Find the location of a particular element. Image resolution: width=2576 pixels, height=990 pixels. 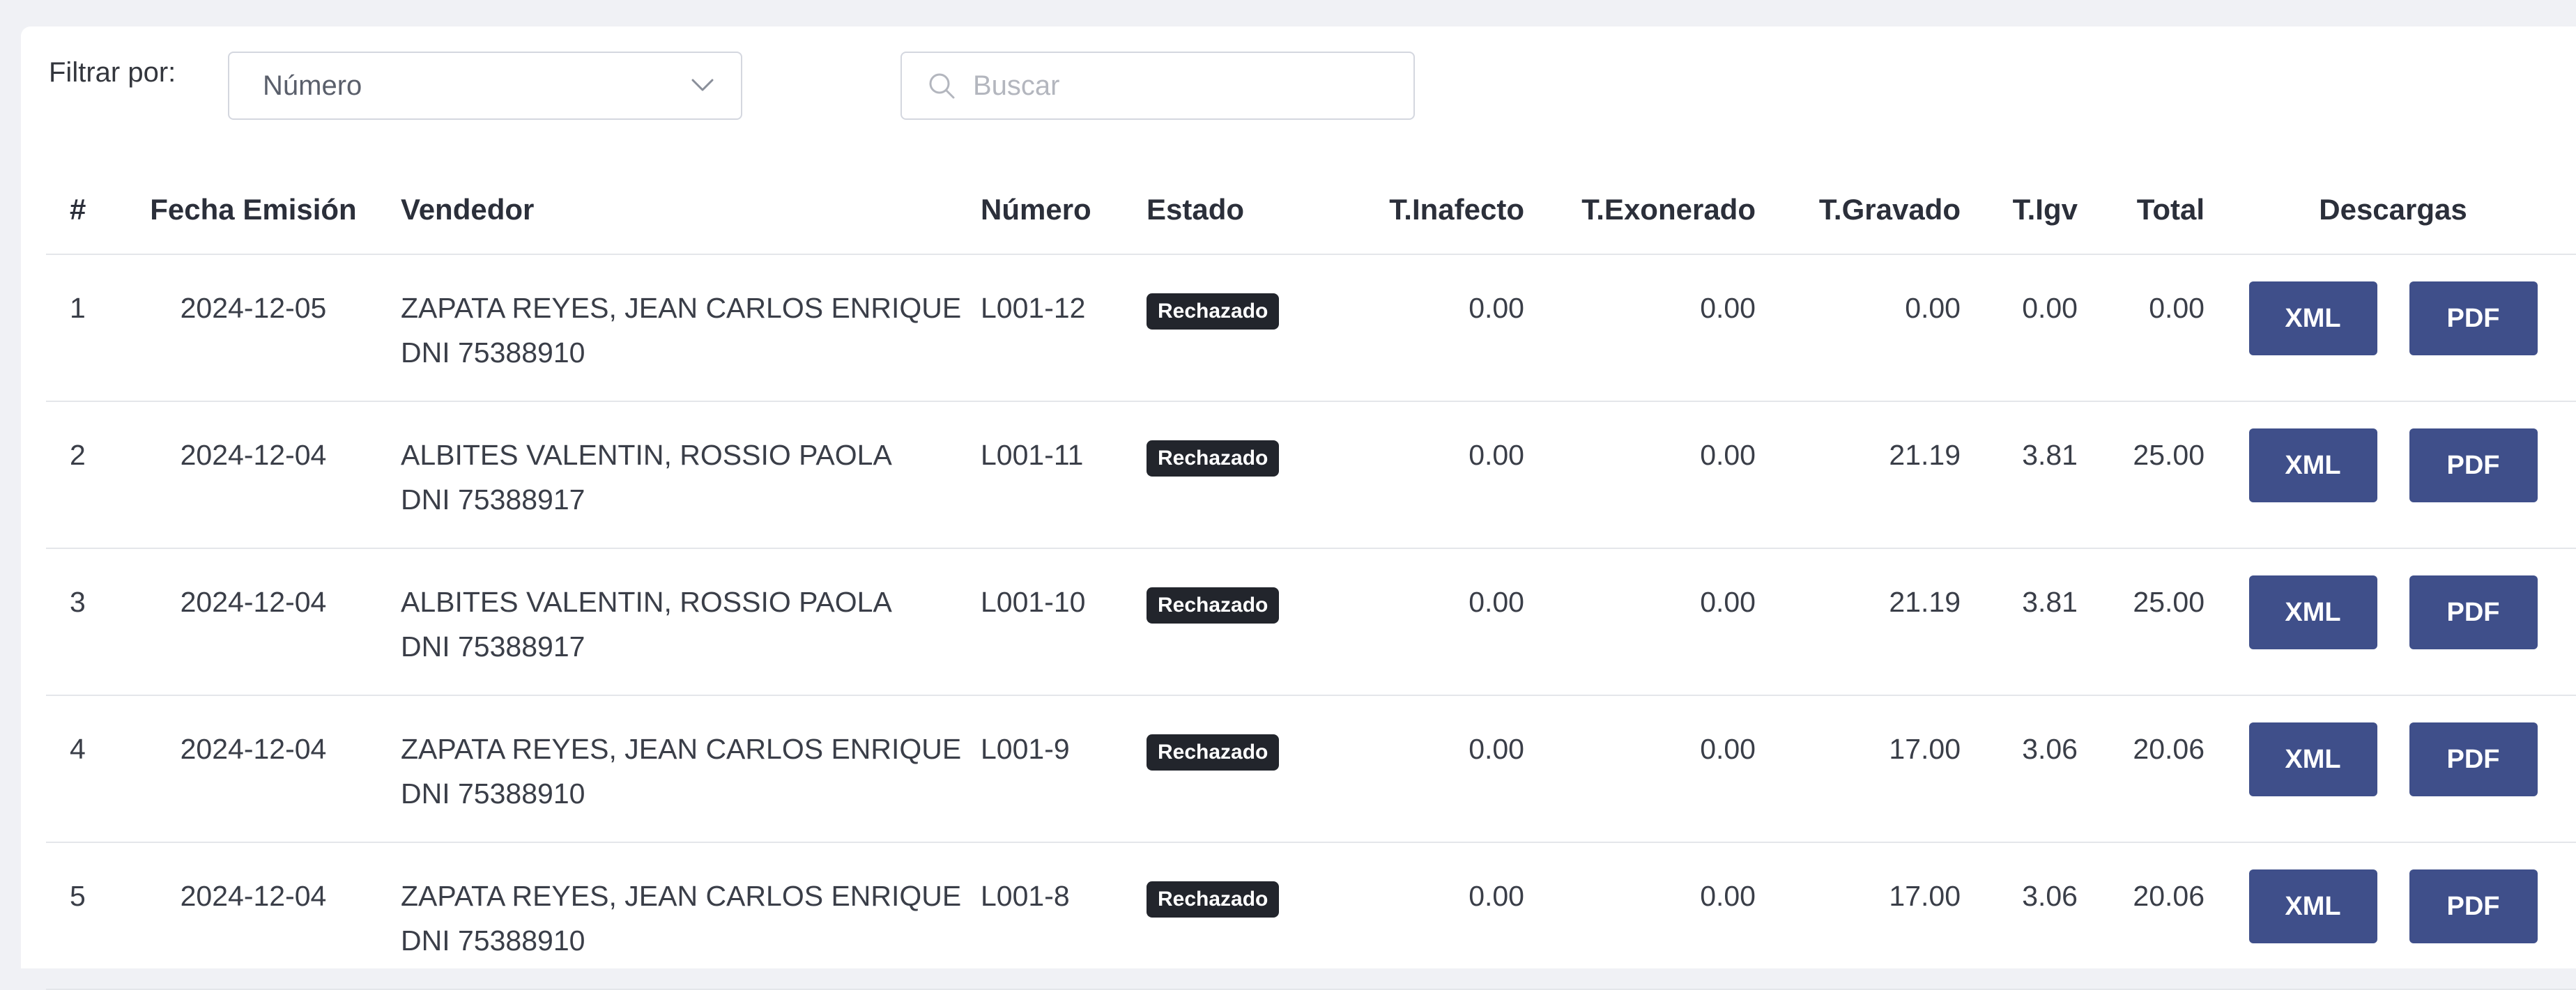

search-box is located at coordinates (1157, 86).